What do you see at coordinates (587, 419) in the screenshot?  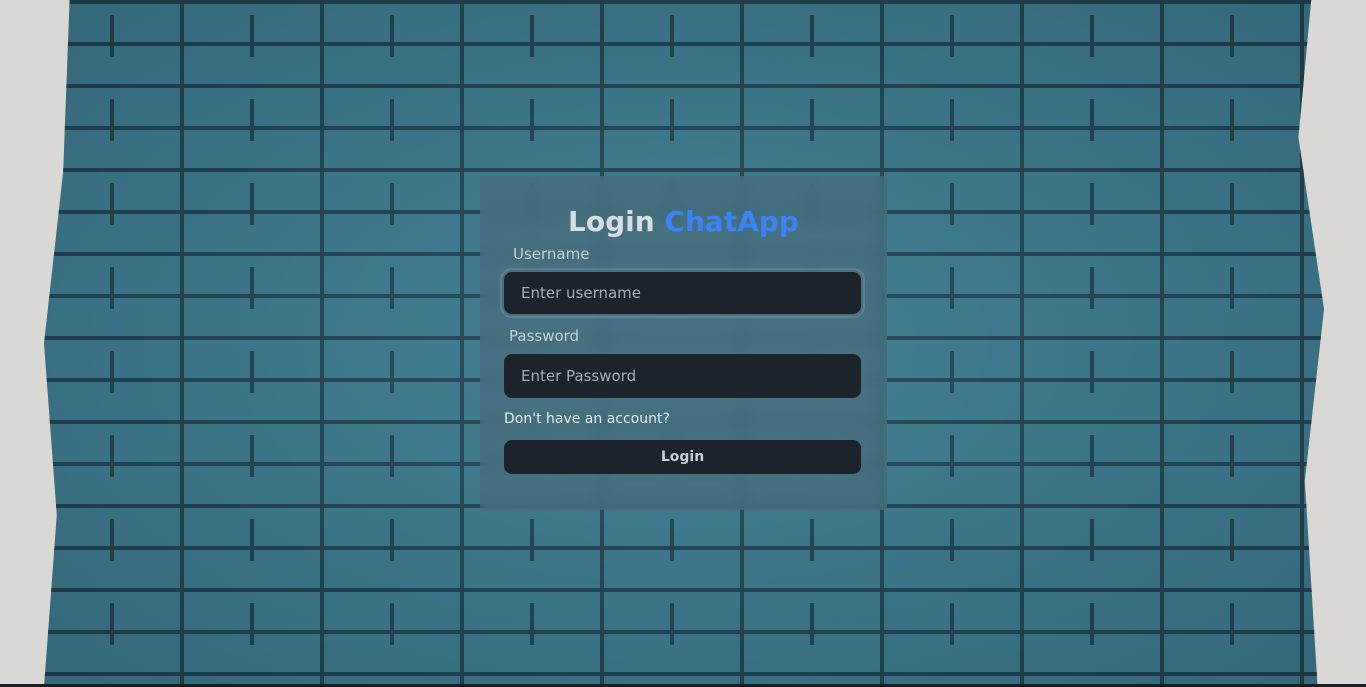 I see `signup-link: Don't have an account?` at bounding box center [587, 419].